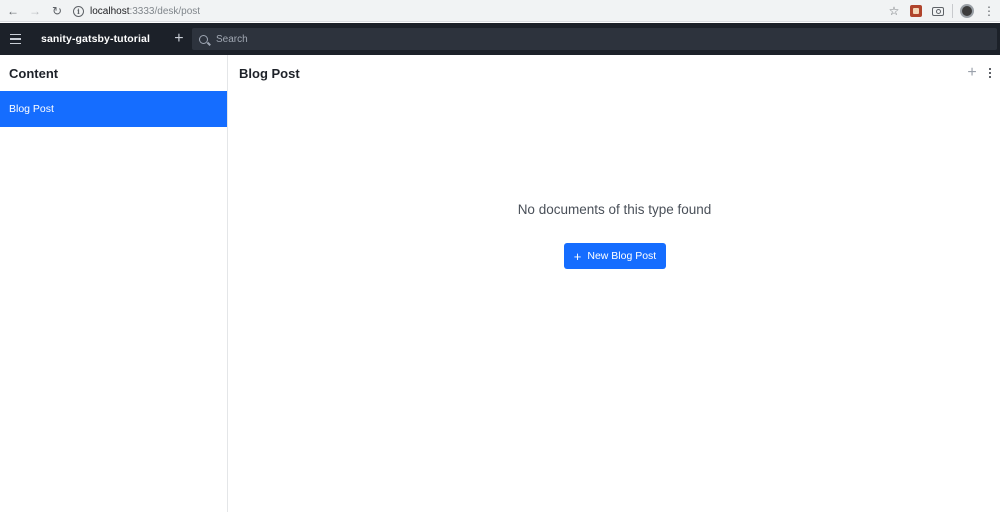 The height and width of the screenshot is (512, 1000). I want to click on reload-icon: ↻, so click(57, 11).